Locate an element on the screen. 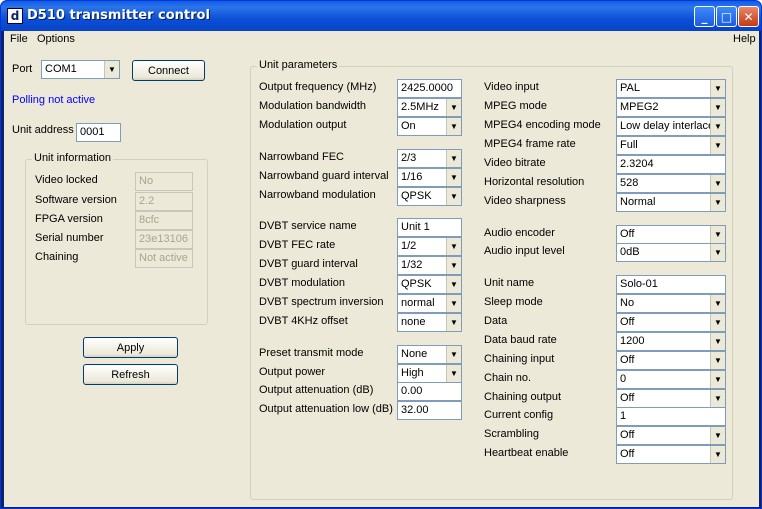 The image size is (762, 509). menu-options: Options is located at coordinates (56, 39).